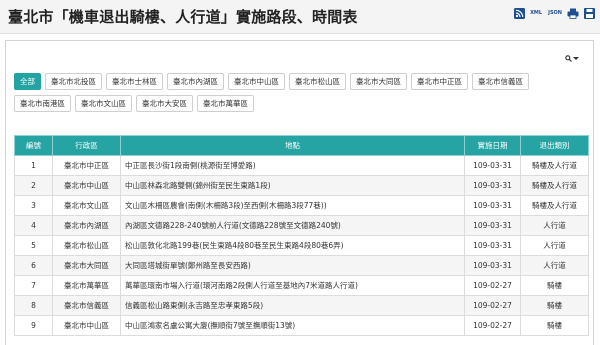 This screenshot has height=345, width=600. What do you see at coordinates (292, 285) in the screenshot?
I see `cell-location: 萬華區環南市場入行道(環河南路2段側人行道至基地內7米道路人行道)` at bounding box center [292, 285].